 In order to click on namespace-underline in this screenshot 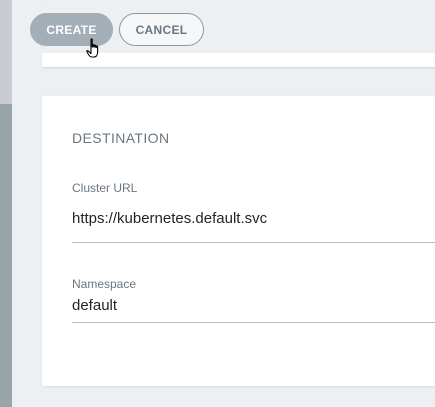, I will do `click(253, 322)`.